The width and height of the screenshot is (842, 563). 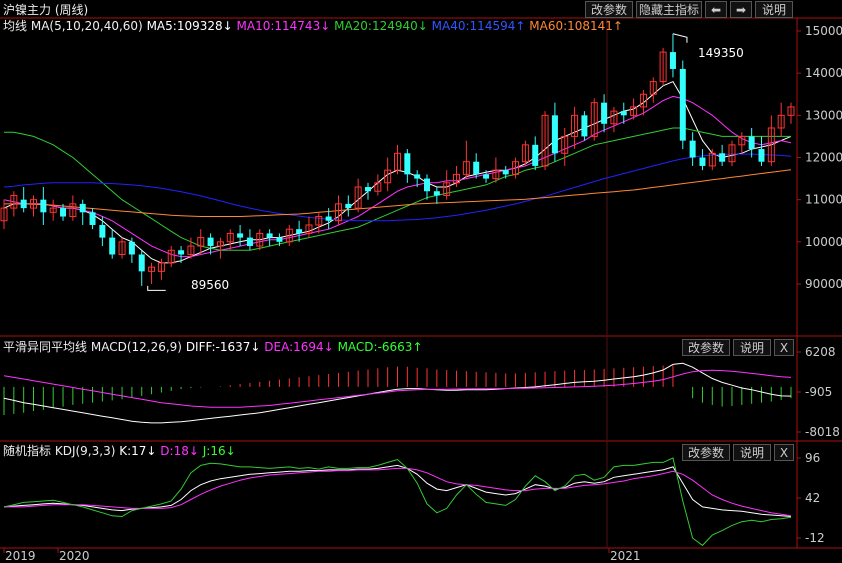 What do you see at coordinates (381, 26) in the screenshot?
I see `ma20-value: MA20:124940↓` at bounding box center [381, 26].